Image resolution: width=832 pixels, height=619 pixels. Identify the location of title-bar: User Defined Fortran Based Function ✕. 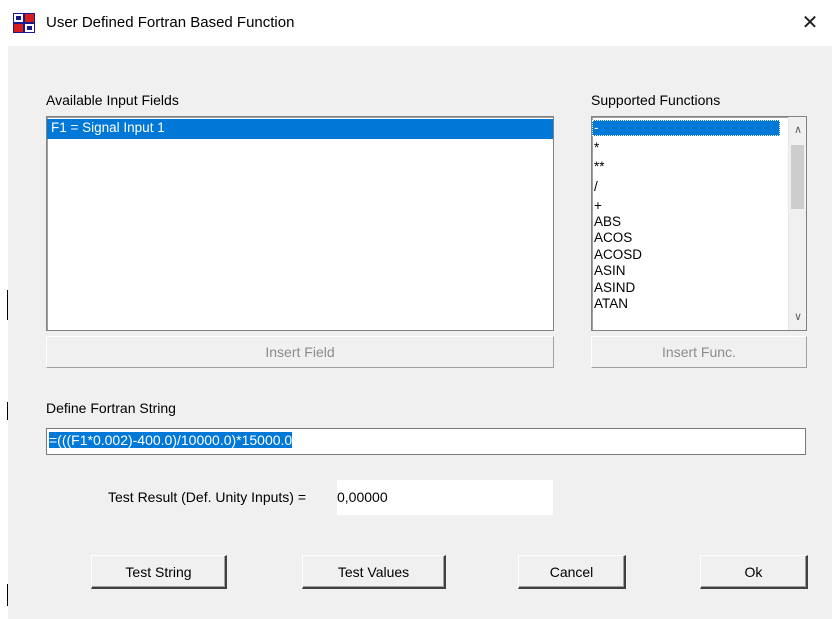
(416, 23).